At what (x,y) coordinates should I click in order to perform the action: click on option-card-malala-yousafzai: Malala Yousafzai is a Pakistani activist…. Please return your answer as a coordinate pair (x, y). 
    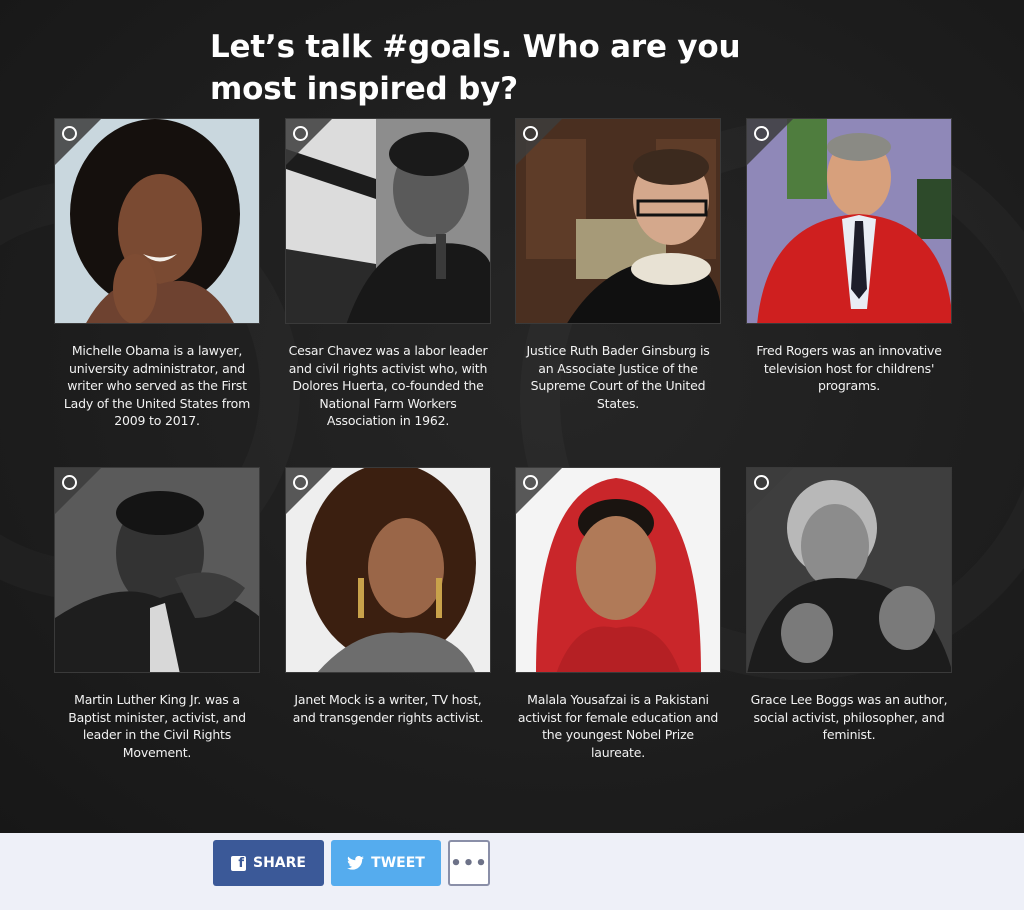
    Looking at the image, I should click on (618, 614).